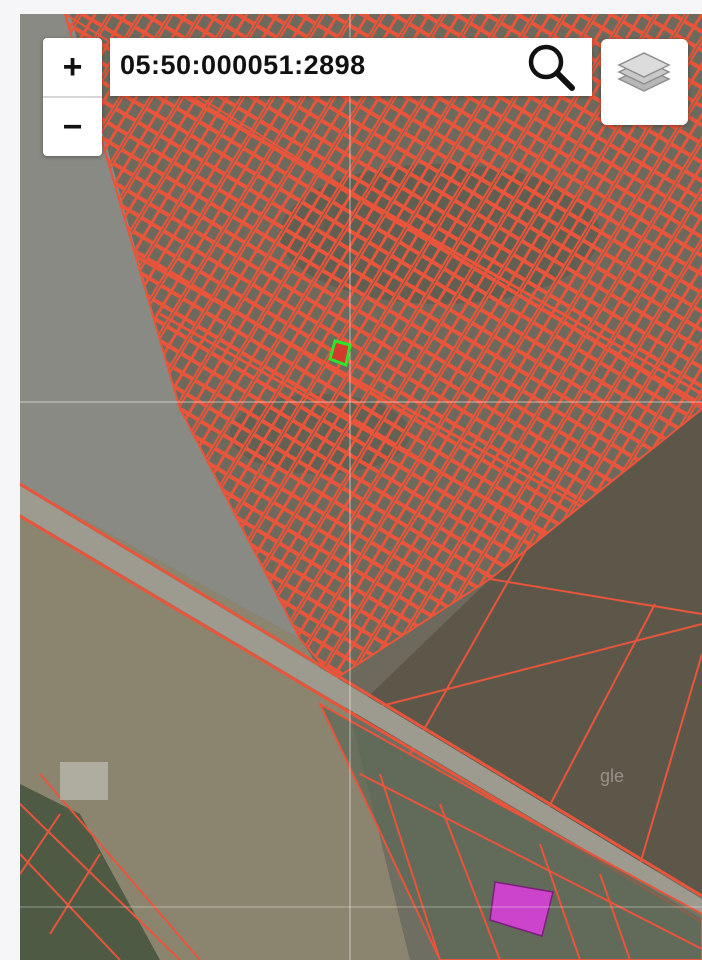 The width and height of the screenshot is (702, 960). I want to click on search-icon, so click(551, 67).